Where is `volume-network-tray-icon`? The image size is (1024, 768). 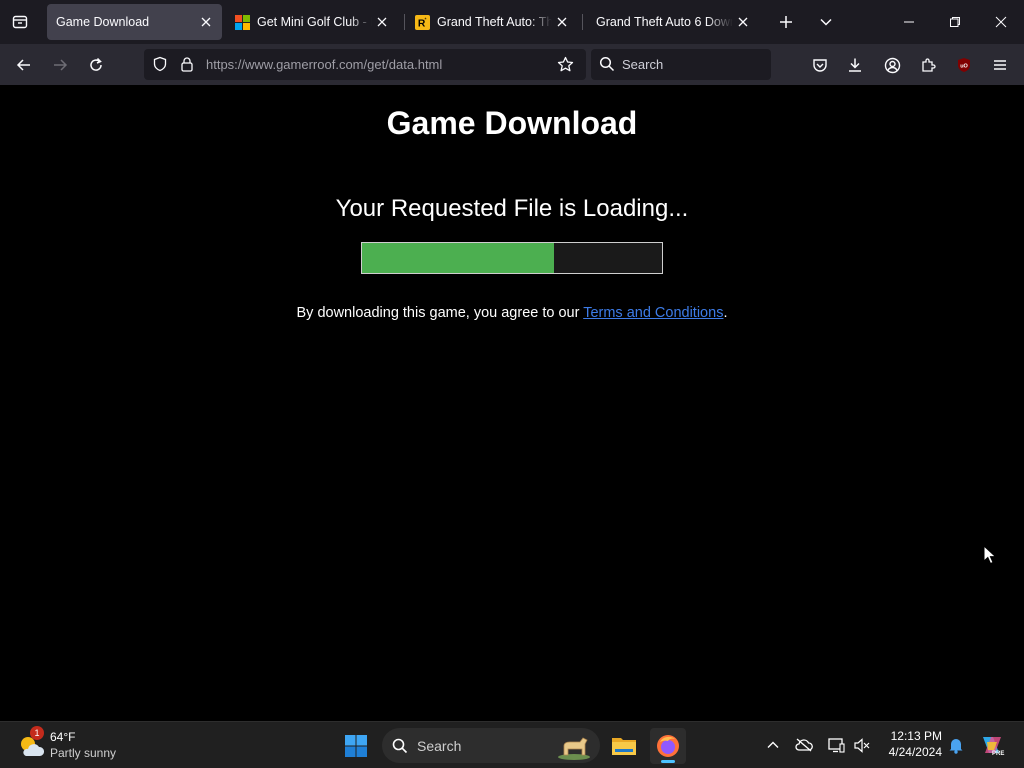
volume-network-tray-icon is located at coordinates (862, 745).